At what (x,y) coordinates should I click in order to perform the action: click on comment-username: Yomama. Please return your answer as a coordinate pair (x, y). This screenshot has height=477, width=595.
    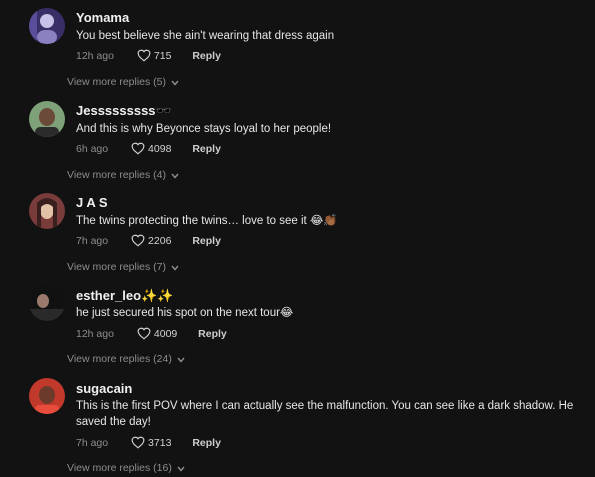
    Looking at the image, I should click on (102, 17).